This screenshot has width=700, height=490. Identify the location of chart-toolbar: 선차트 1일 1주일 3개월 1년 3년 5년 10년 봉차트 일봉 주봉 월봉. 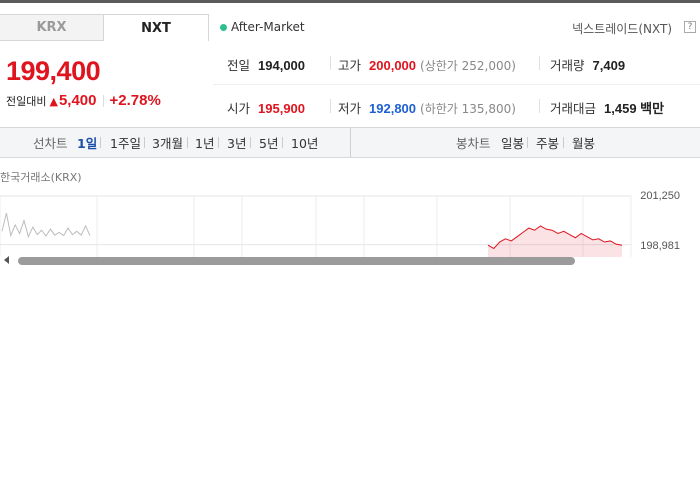
(350, 142).